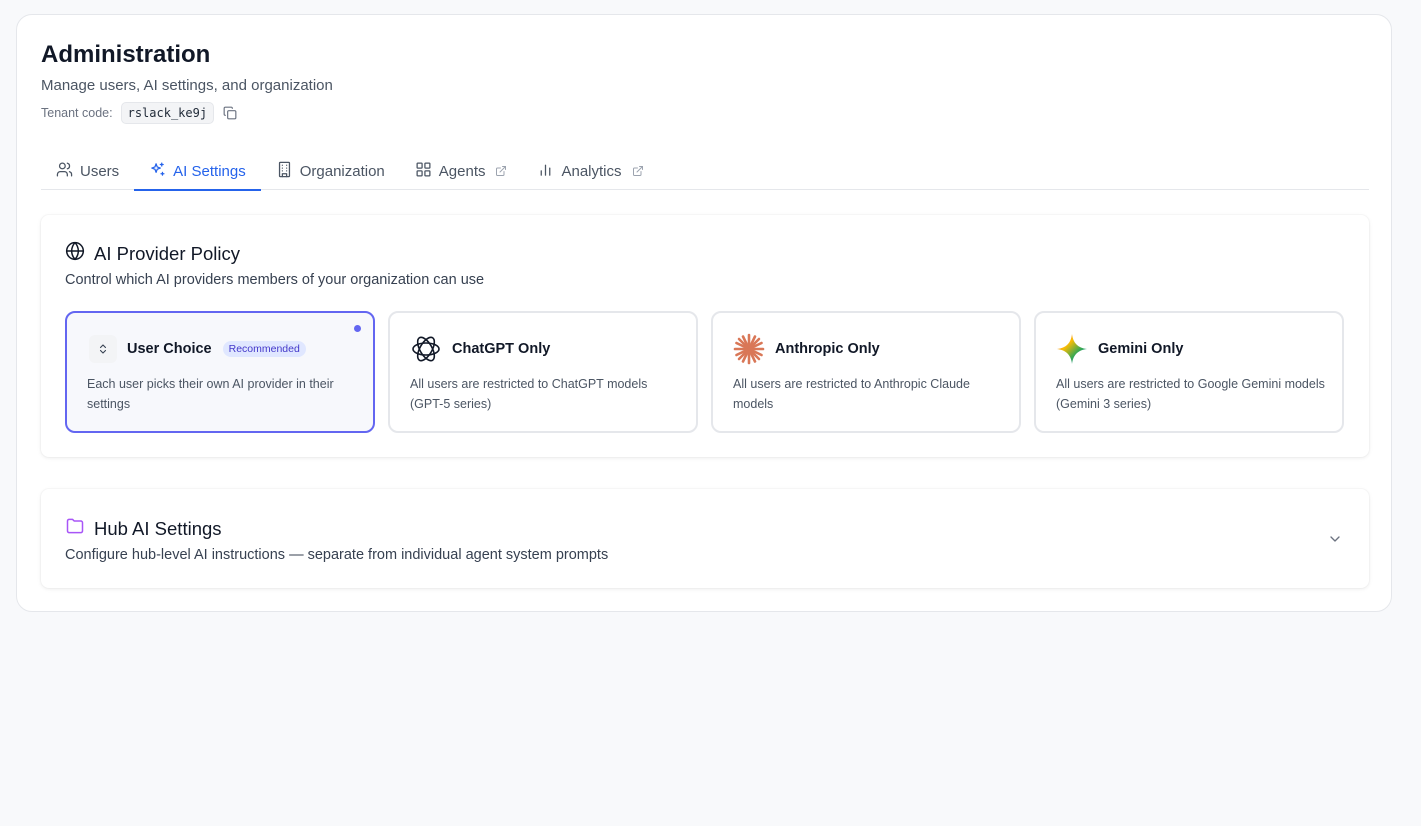 This screenshot has width=1421, height=826. I want to click on recommended-badge: Recommended, so click(264, 349).